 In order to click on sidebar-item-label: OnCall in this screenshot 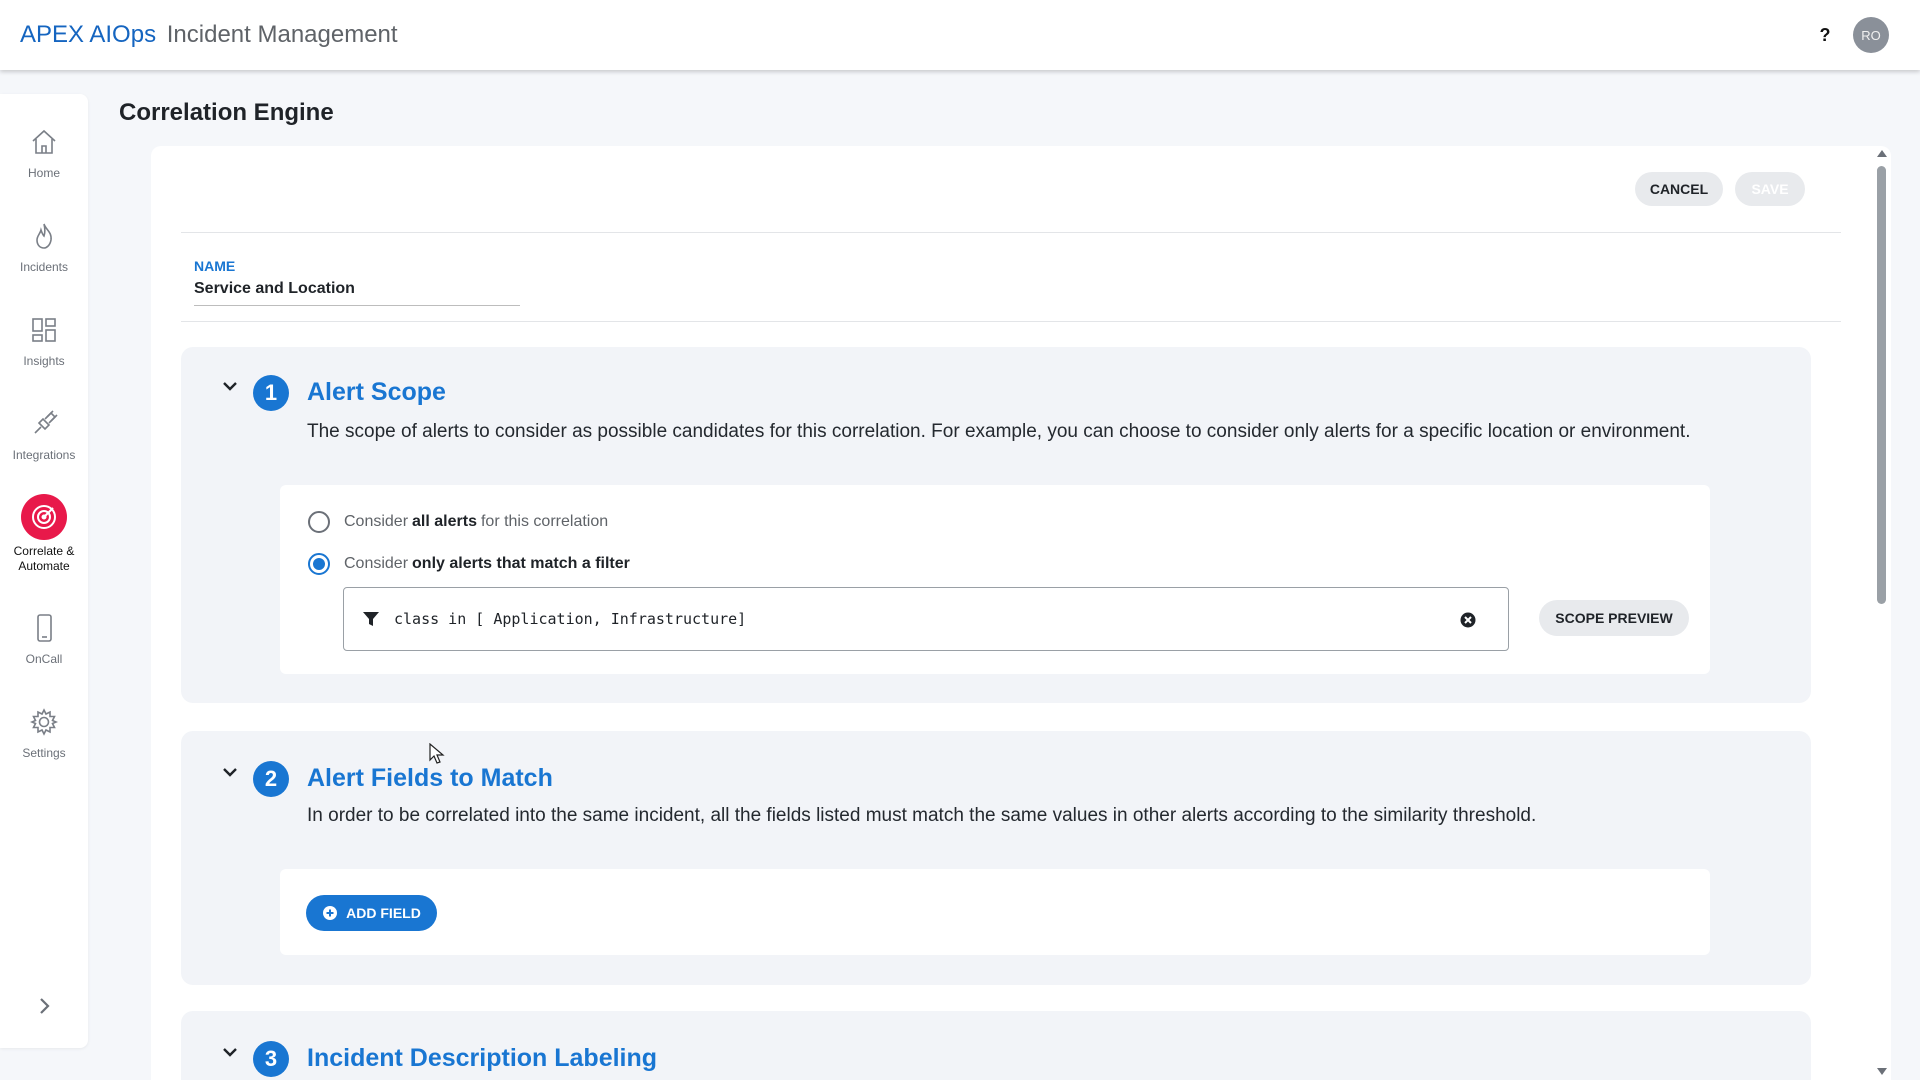, I will do `click(44, 659)`.